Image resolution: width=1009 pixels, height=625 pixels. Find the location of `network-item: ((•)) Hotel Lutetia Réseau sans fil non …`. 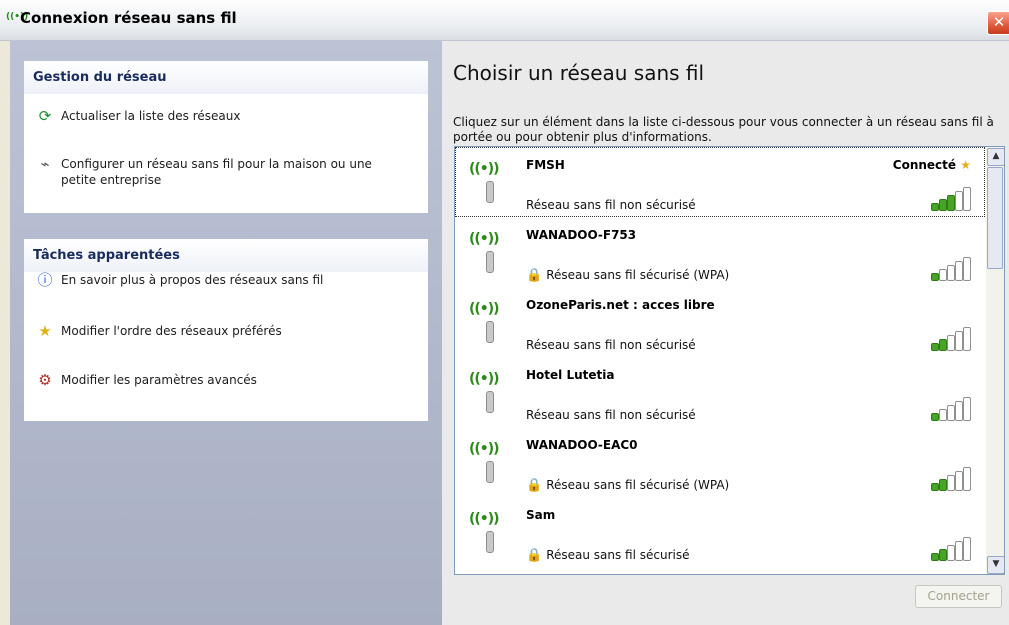

network-item: ((•)) Hotel Lutetia Réseau sans fil non … is located at coordinates (720, 392).